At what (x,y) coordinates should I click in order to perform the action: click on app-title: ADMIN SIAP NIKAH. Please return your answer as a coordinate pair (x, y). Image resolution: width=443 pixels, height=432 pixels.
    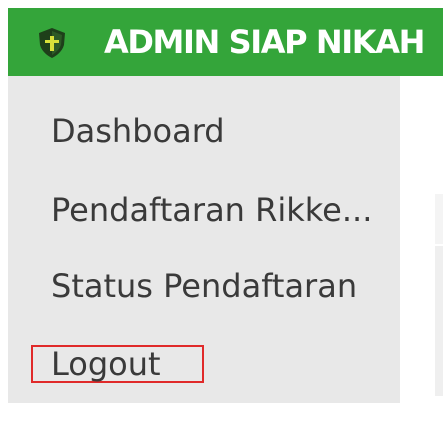
    Looking at the image, I should click on (264, 42).